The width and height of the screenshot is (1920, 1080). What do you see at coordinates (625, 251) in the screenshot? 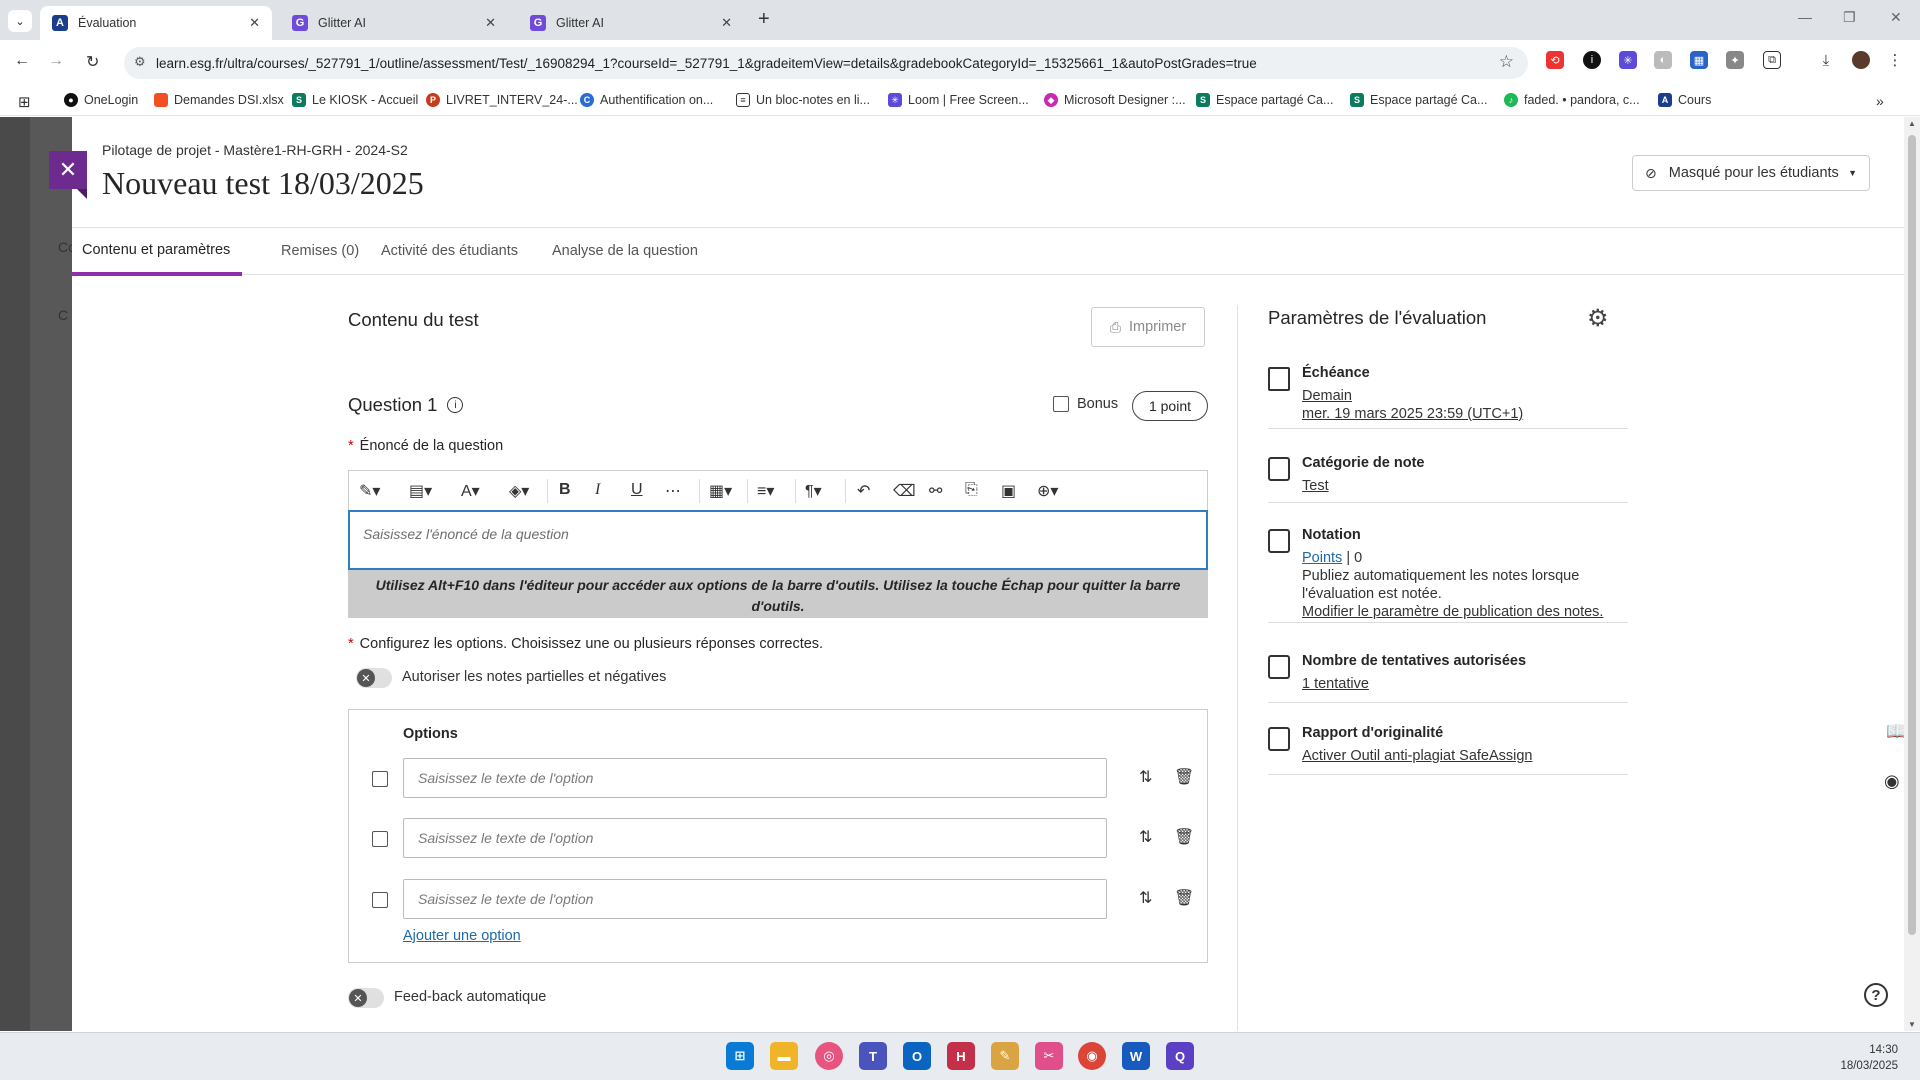
I see `tab-question-analysis: Analyse de la question` at bounding box center [625, 251].